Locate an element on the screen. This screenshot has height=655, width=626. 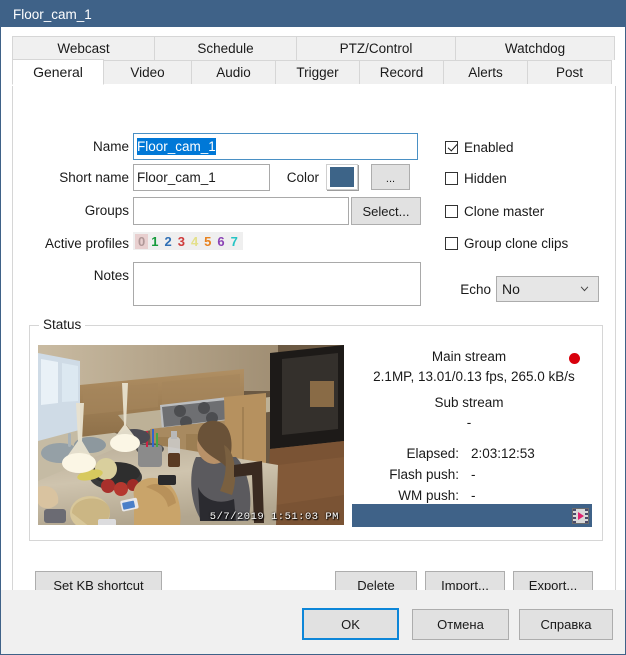
tab-label: General is located at coordinates (58, 72).